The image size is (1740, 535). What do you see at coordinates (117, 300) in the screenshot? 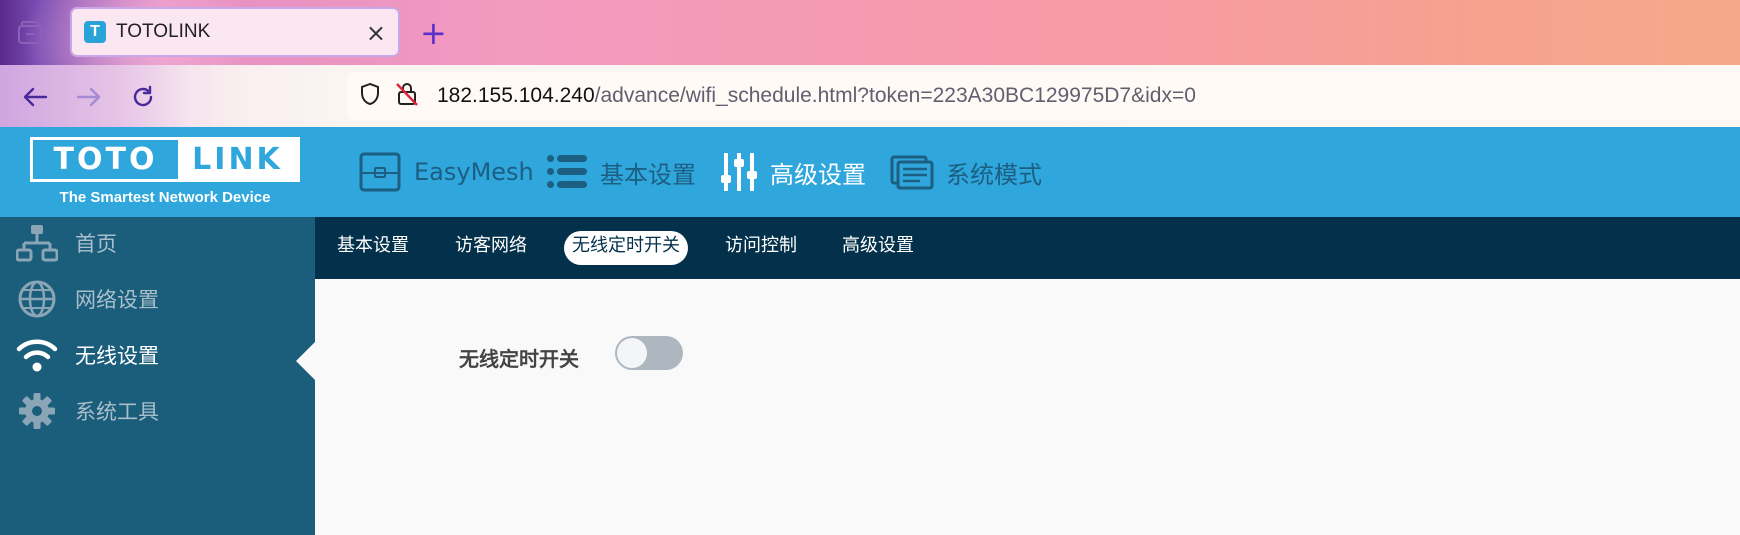
I see `sidebar-item-label: 网络设置` at bounding box center [117, 300].